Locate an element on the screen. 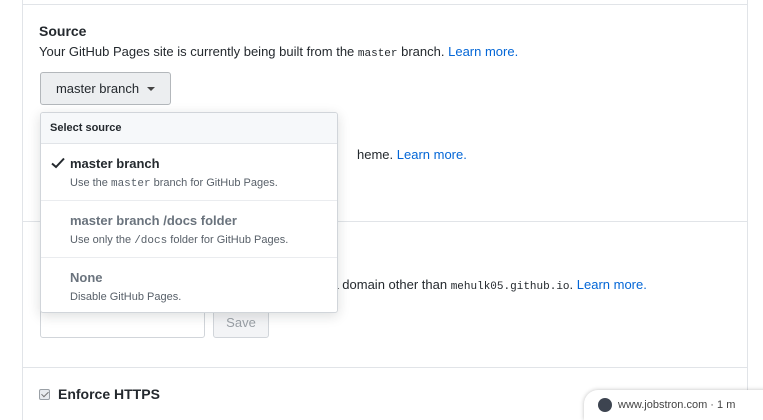 The height and width of the screenshot is (420, 763). theme-text-fragment: heme. is located at coordinates (377, 154).